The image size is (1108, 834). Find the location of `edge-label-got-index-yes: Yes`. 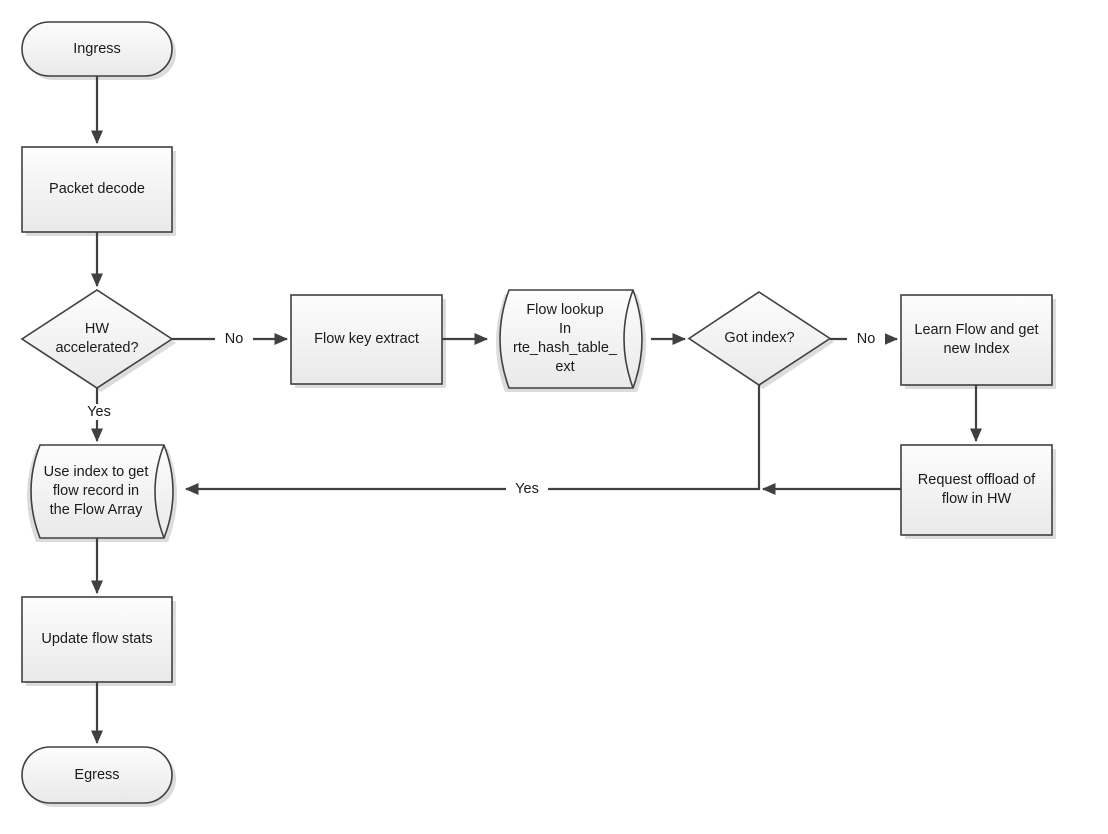

edge-label-got-index-yes: Yes is located at coordinates (527, 489).